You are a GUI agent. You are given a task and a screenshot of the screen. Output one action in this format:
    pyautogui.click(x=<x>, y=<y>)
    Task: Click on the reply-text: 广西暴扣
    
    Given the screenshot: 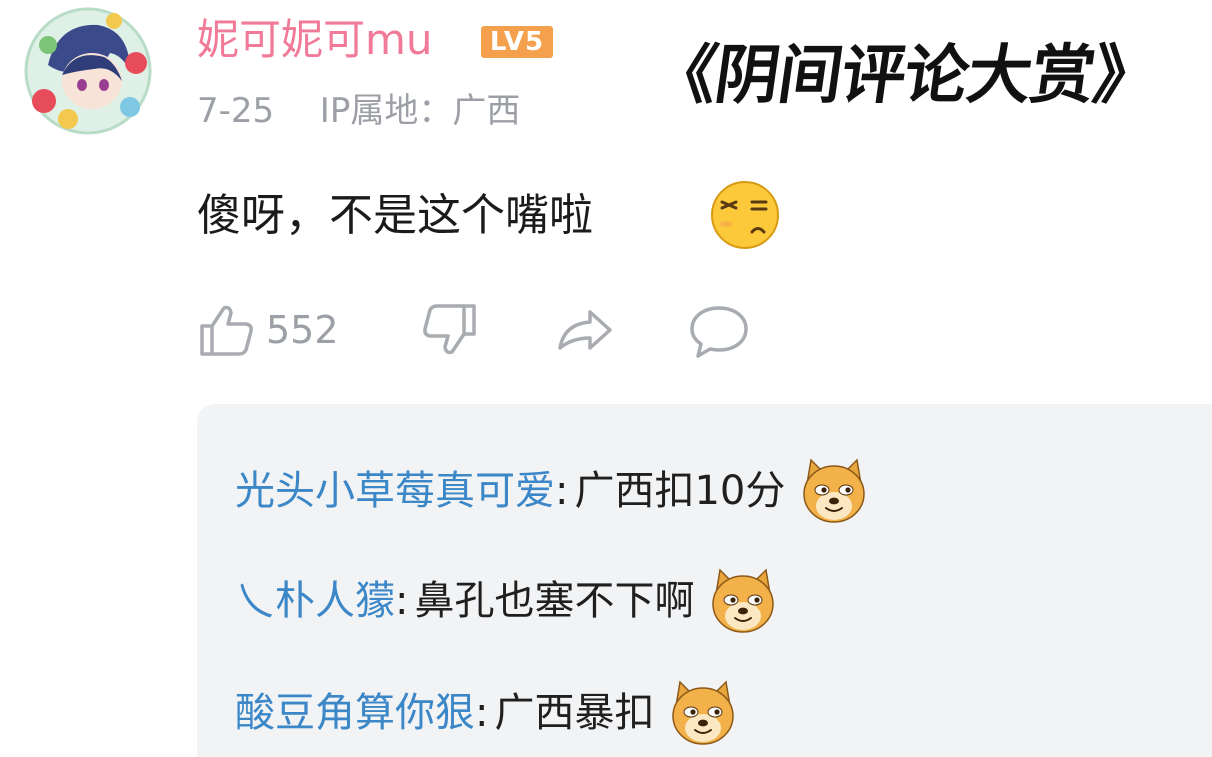 What is the action you would take?
    pyautogui.click(x=574, y=713)
    